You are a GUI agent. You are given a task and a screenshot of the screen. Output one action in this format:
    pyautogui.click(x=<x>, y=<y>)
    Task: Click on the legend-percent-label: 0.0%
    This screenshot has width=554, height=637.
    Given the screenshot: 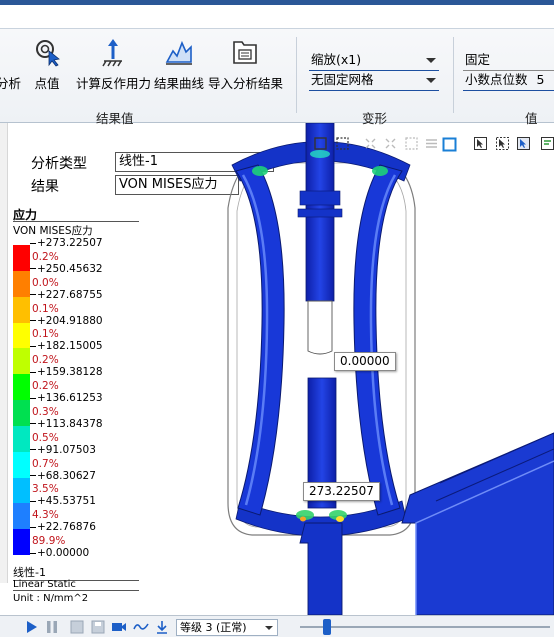 What is the action you would take?
    pyautogui.click(x=45, y=282)
    